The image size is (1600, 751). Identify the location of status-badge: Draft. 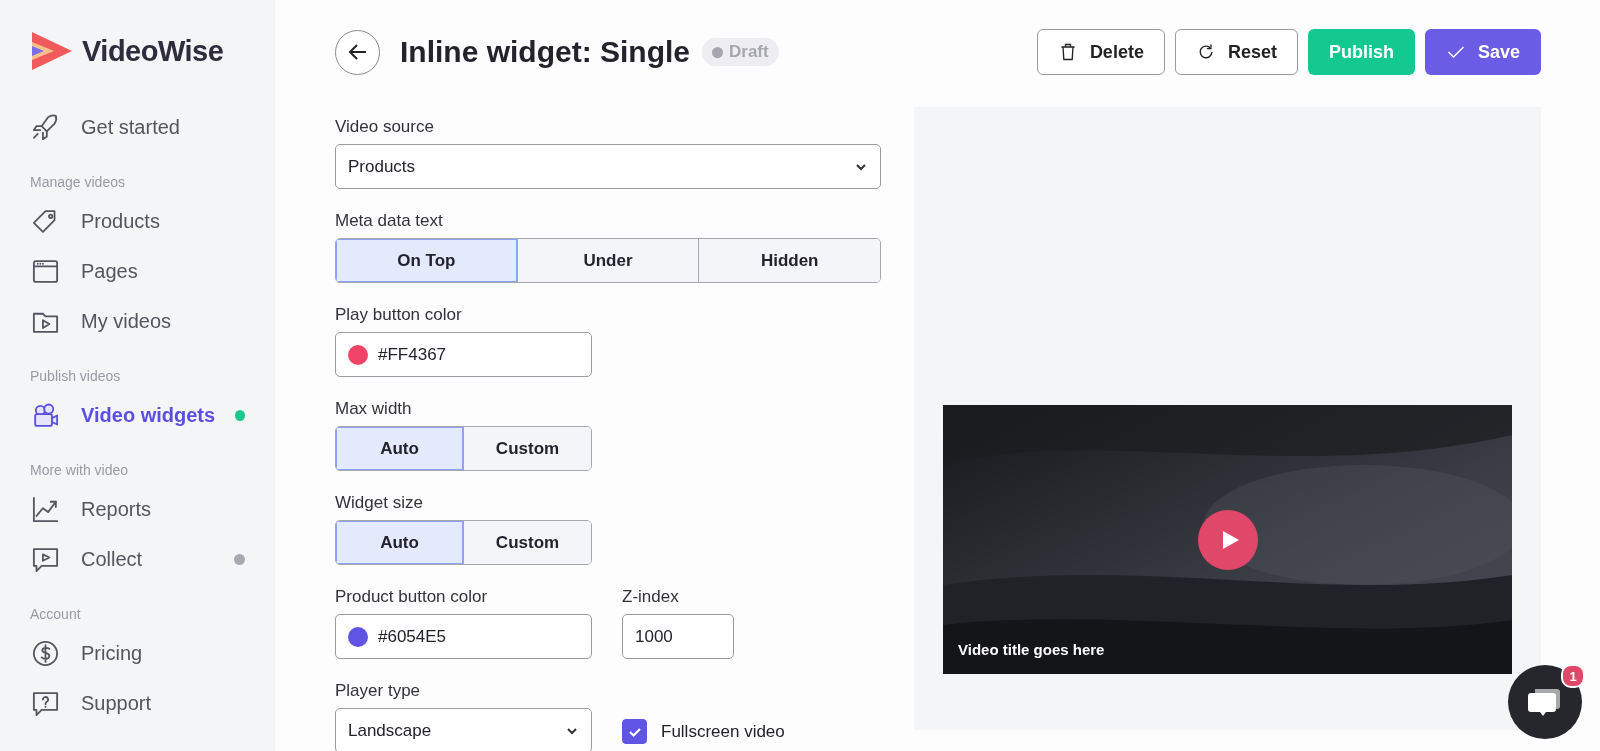
(740, 52).